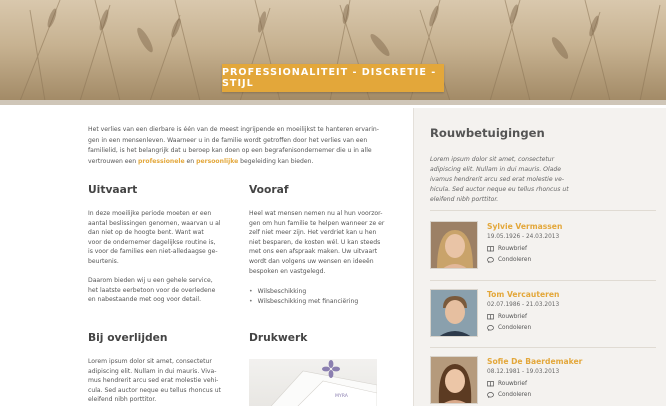  I want to click on link-persoonlijke: persoonlijke, so click(217, 161).